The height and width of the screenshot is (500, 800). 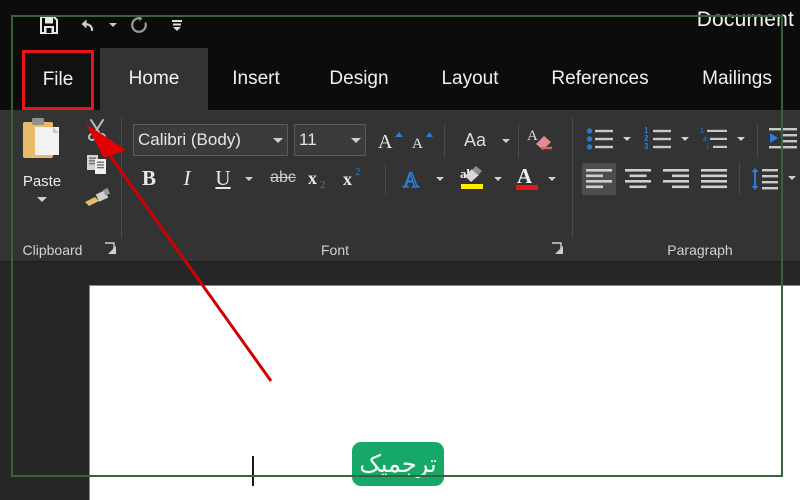 I want to click on numbering-icon: 1 2 3, so click(x=659, y=139).